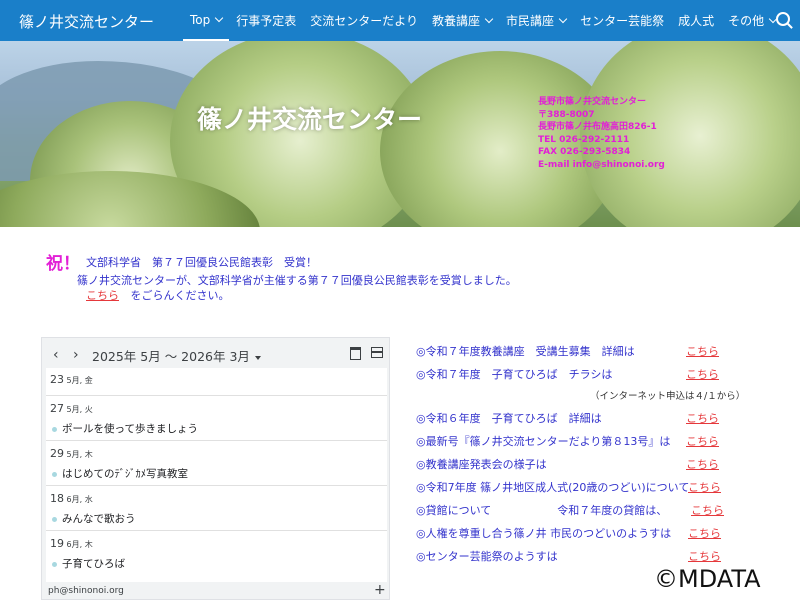  I want to click on list-item: ◎令和７年度教養講座 受講生募集 詳細は, so click(525, 351).